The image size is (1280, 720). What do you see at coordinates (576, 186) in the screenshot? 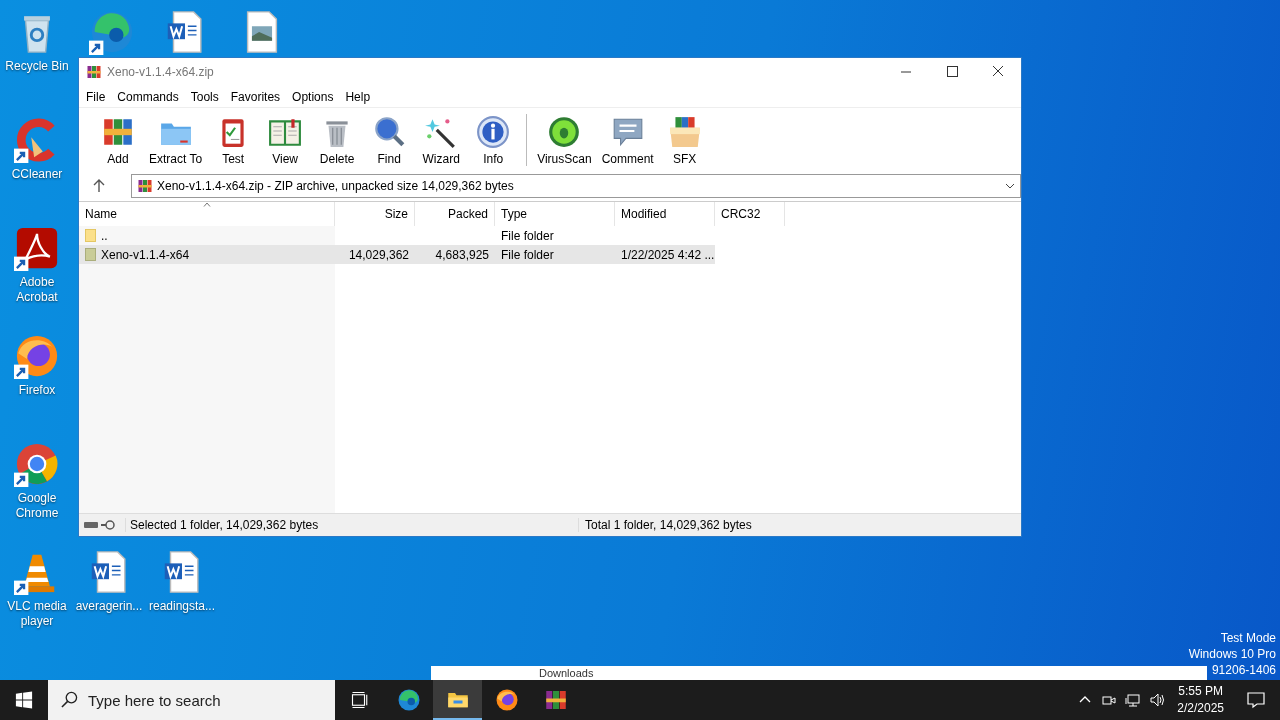
I see `path-dropdown: Xeno-v1.1.4-x64.zip - ZIP archive, unpacked size 14,029,362 bytes` at bounding box center [576, 186].